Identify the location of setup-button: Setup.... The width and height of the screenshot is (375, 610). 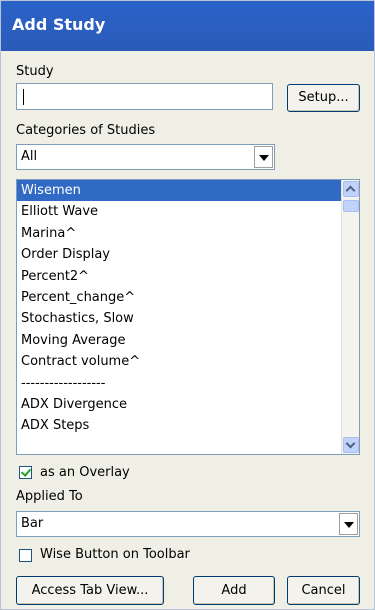
(323, 98).